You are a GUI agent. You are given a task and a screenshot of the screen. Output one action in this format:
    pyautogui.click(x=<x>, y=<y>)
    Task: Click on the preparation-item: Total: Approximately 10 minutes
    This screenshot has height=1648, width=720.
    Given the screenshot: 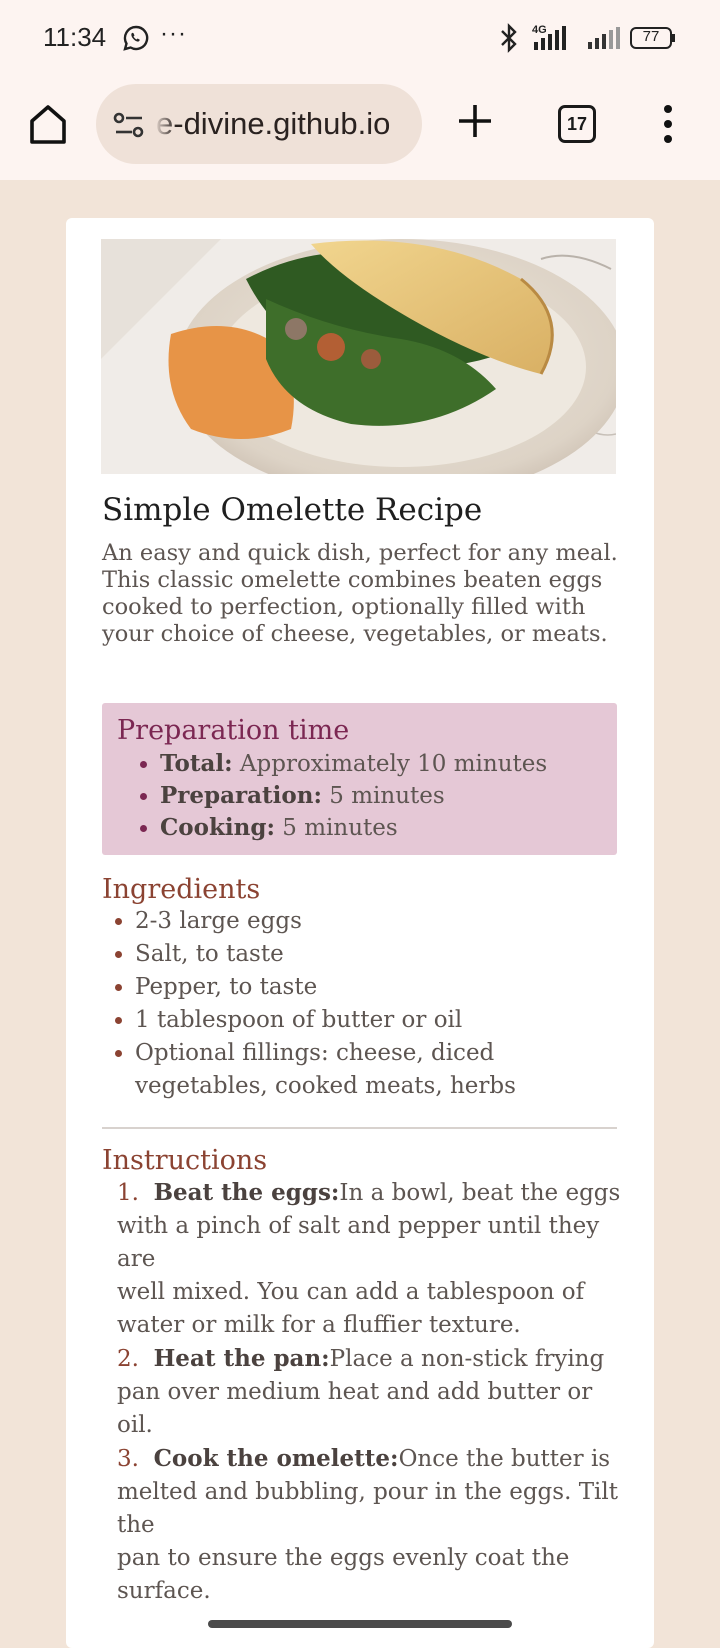 What is the action you would take?
    pyautogui.click(x=353, y=764)
    